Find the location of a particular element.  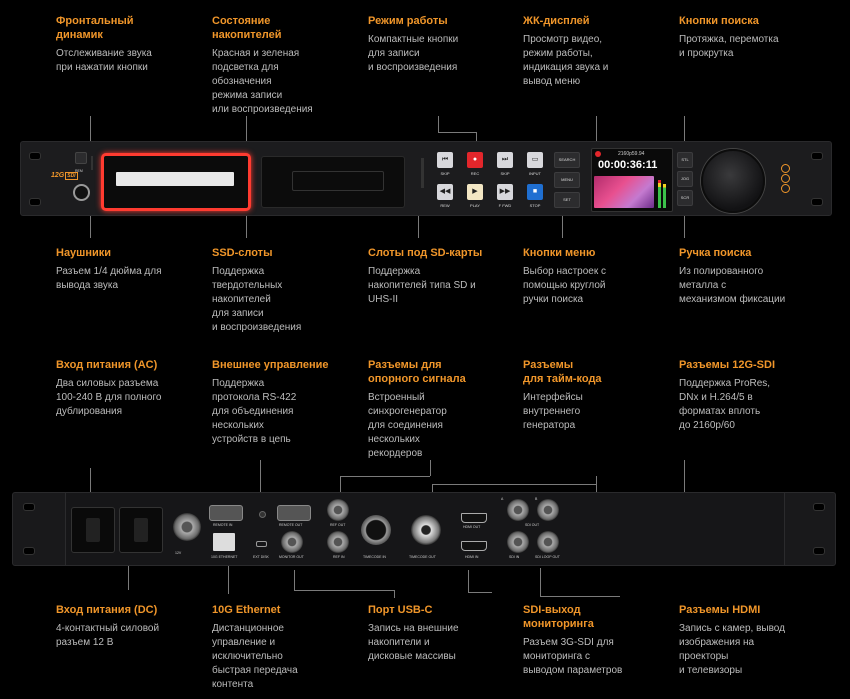

transport-button-skip: ⏭ is located at coordinates (505, 160).